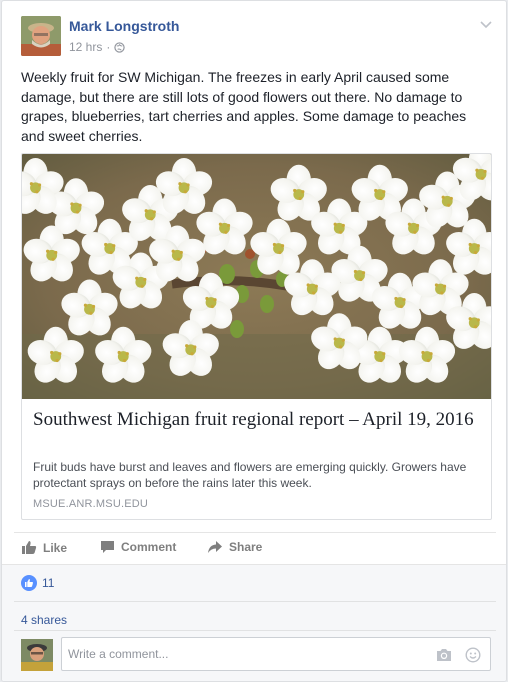 The image size is (508, 682). What do you see at coordinates (55, 547) in the screenshot?
I see `like-label: Like` at bounding box center [55, 547].